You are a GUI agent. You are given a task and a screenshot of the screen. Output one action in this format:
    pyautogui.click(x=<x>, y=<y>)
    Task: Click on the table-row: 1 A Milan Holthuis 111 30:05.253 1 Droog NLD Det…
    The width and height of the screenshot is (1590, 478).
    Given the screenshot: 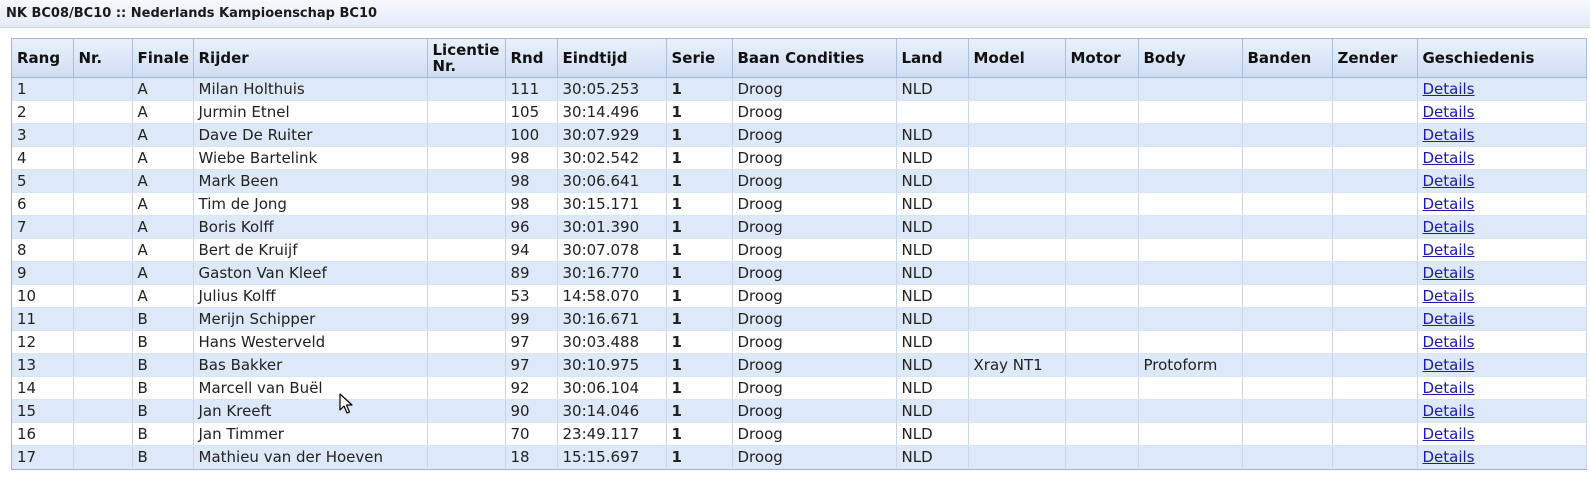 What is the action you would take?
    pyautogui.click(x=799, y=89)
    